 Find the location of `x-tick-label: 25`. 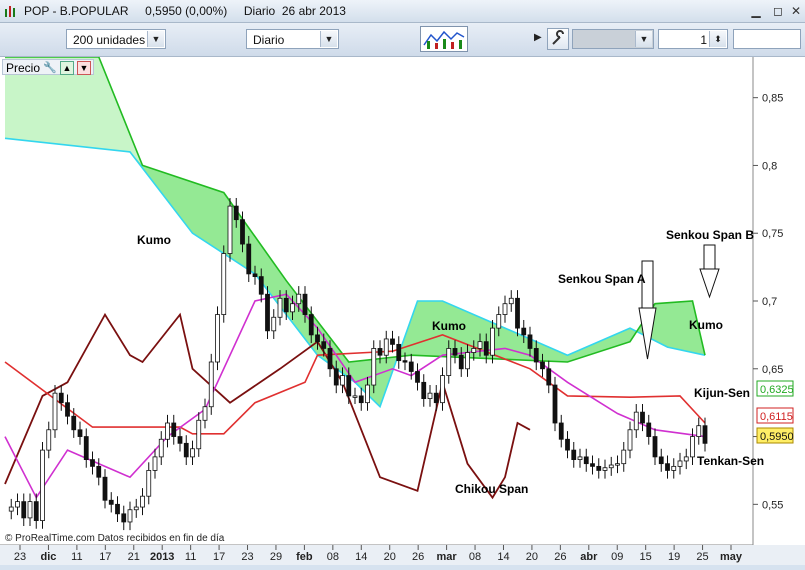

x-tick-label: 25 is located at coordinates (702, 557).